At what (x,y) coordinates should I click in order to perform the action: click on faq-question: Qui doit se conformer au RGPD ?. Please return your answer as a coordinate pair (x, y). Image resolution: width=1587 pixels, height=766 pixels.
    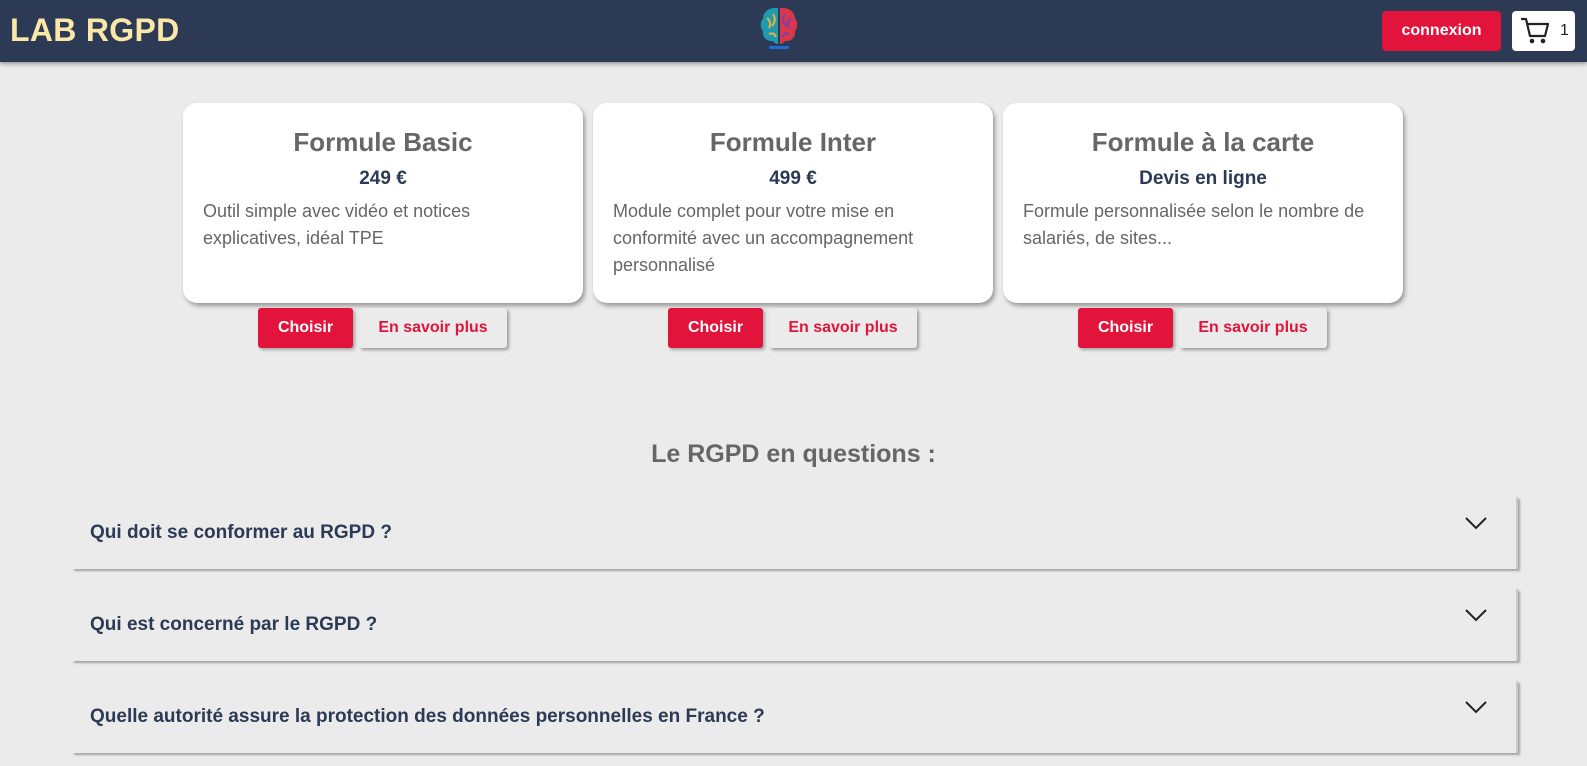
    Looking at the image, I should click on (241, 532).